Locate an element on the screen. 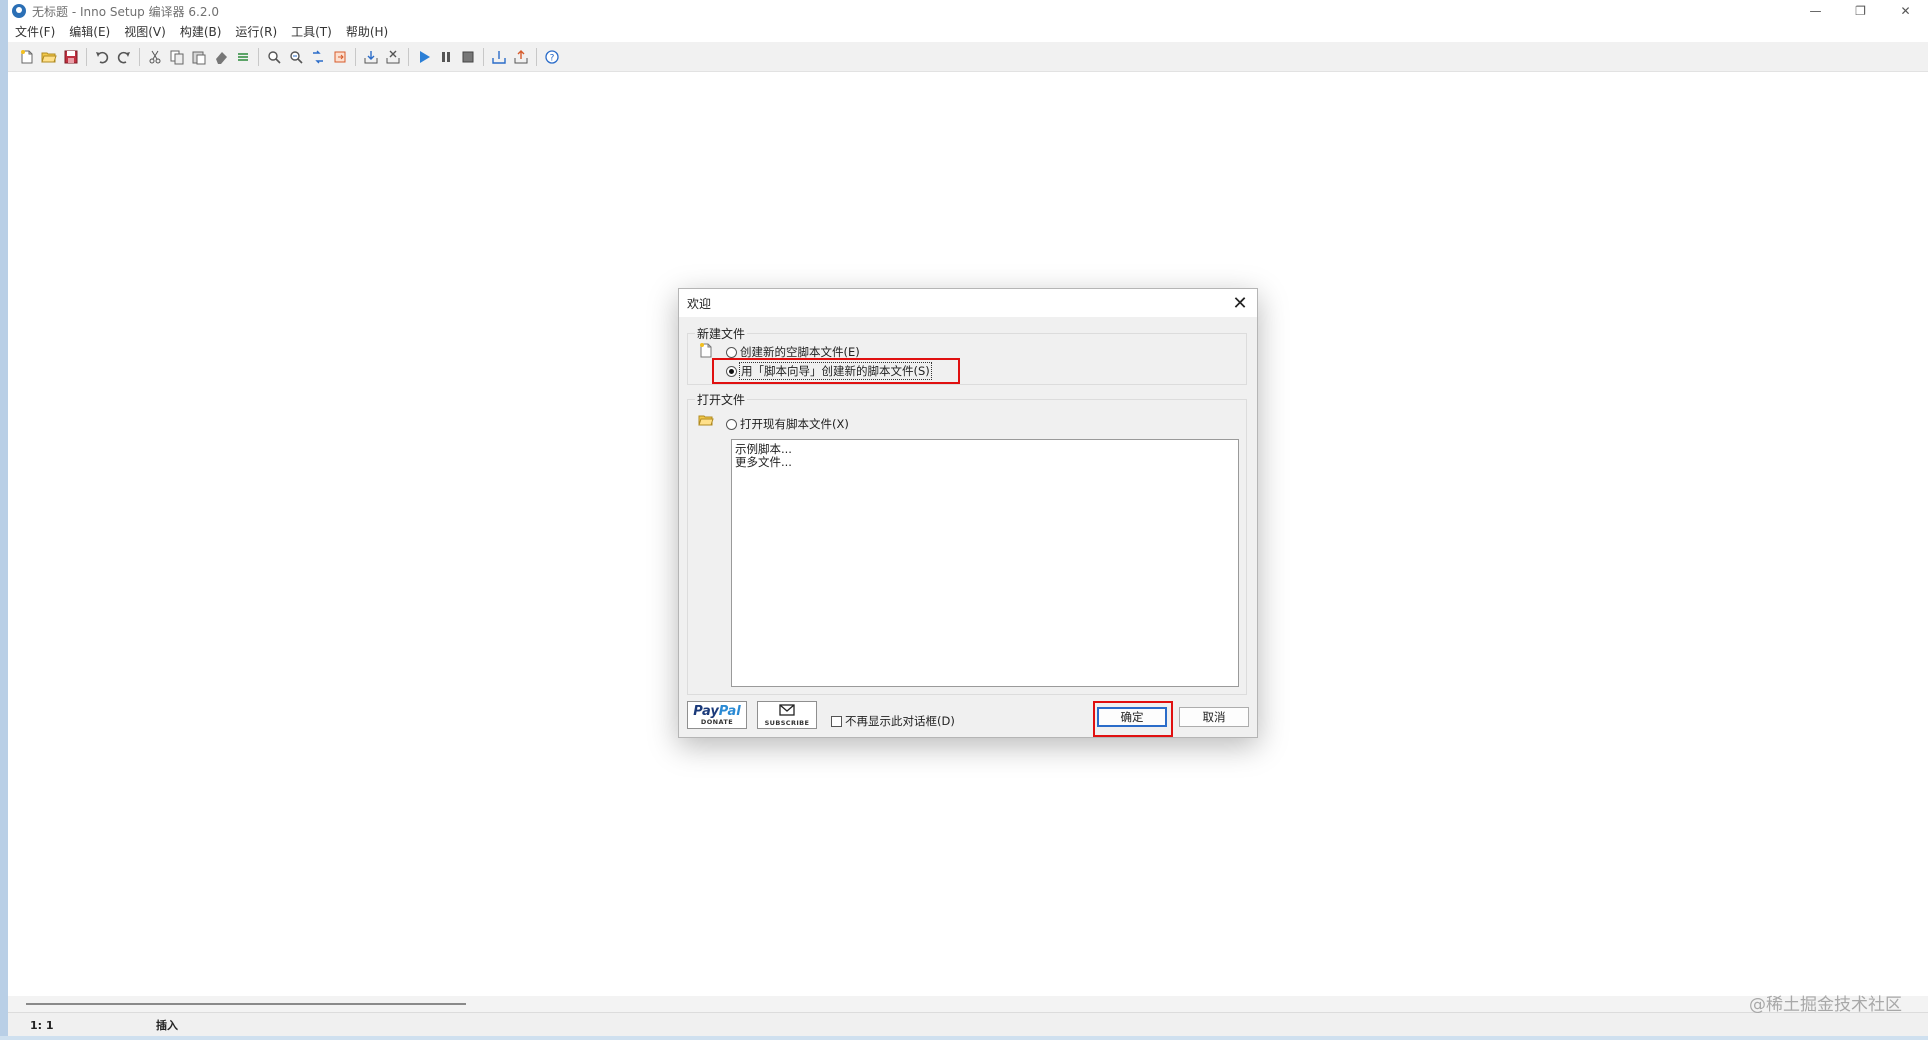  wizard-option-highlight is located at coordinates (836, 371).